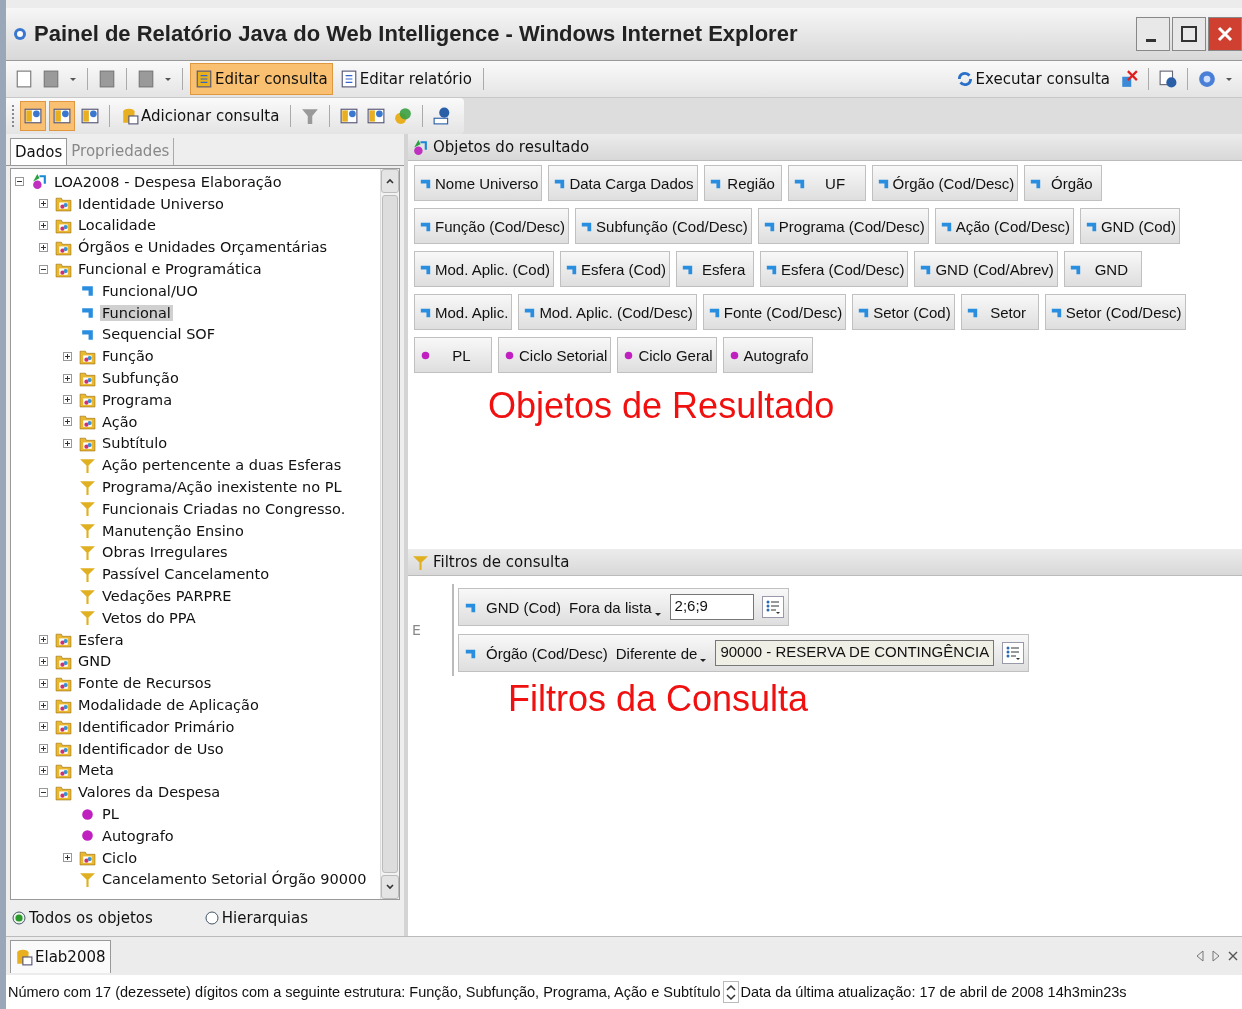 The height and width of the screenshot is (1009, 1242). What do you see at coordinates (120, 421) in the screenshot?
I see `tree-item: Ação` at bounding box center [120, 421].